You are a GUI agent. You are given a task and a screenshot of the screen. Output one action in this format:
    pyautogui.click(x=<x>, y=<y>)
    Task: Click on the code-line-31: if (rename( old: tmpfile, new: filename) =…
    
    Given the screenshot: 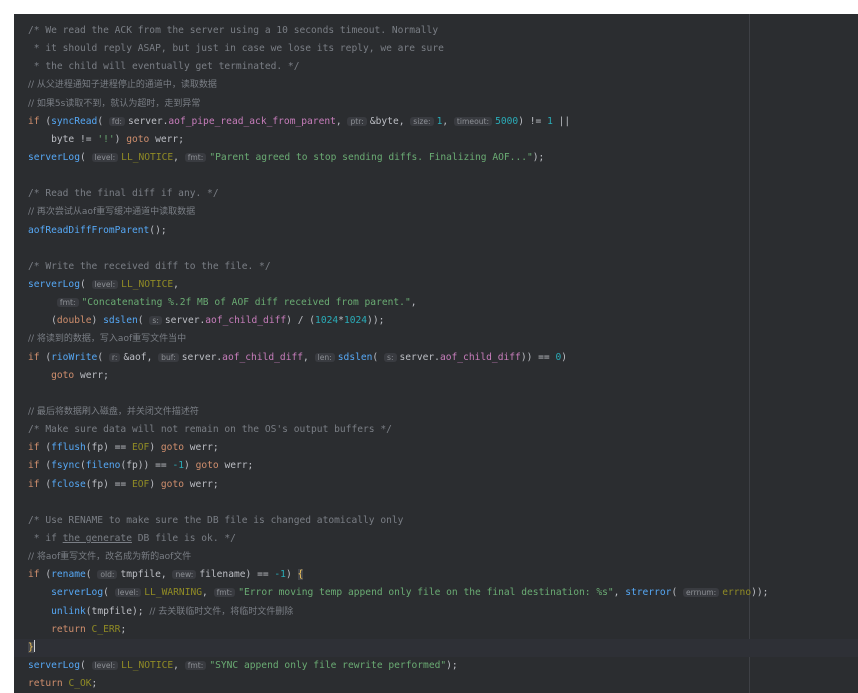 What is the action you would take?
    pyautogui.click(x=443, y=575)
    